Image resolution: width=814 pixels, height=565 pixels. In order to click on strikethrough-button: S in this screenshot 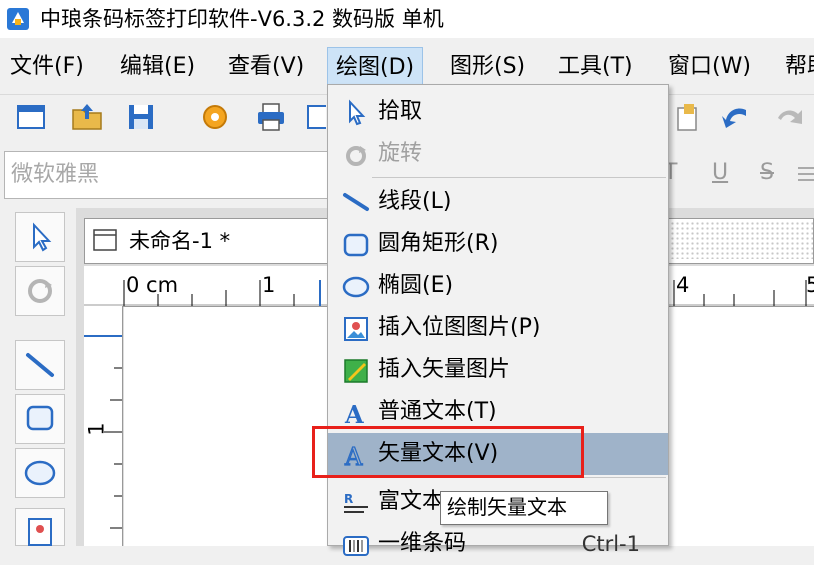, I will do `click(767, 172)`.